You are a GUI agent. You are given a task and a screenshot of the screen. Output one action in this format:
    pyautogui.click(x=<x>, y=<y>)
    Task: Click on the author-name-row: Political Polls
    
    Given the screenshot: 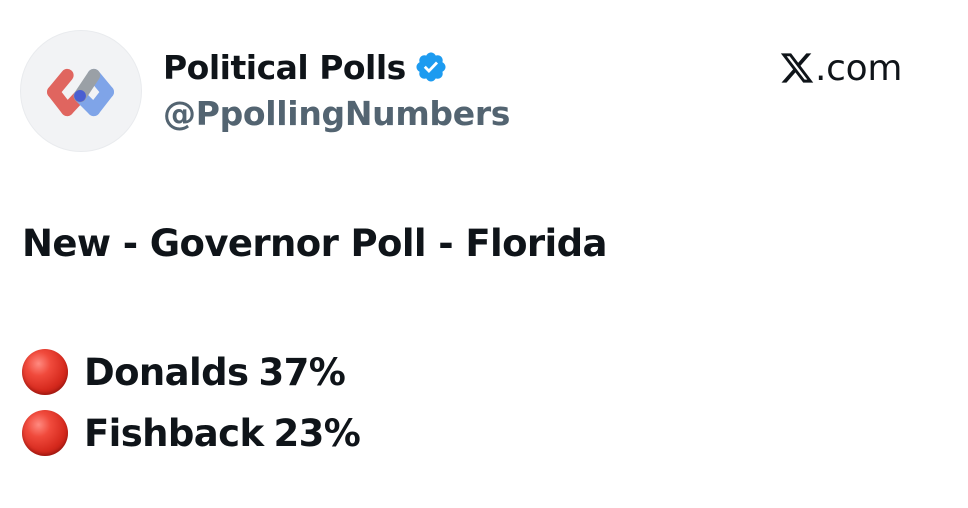 What is the action you would take?
    pyautogui.click(x=305, y=67)
    